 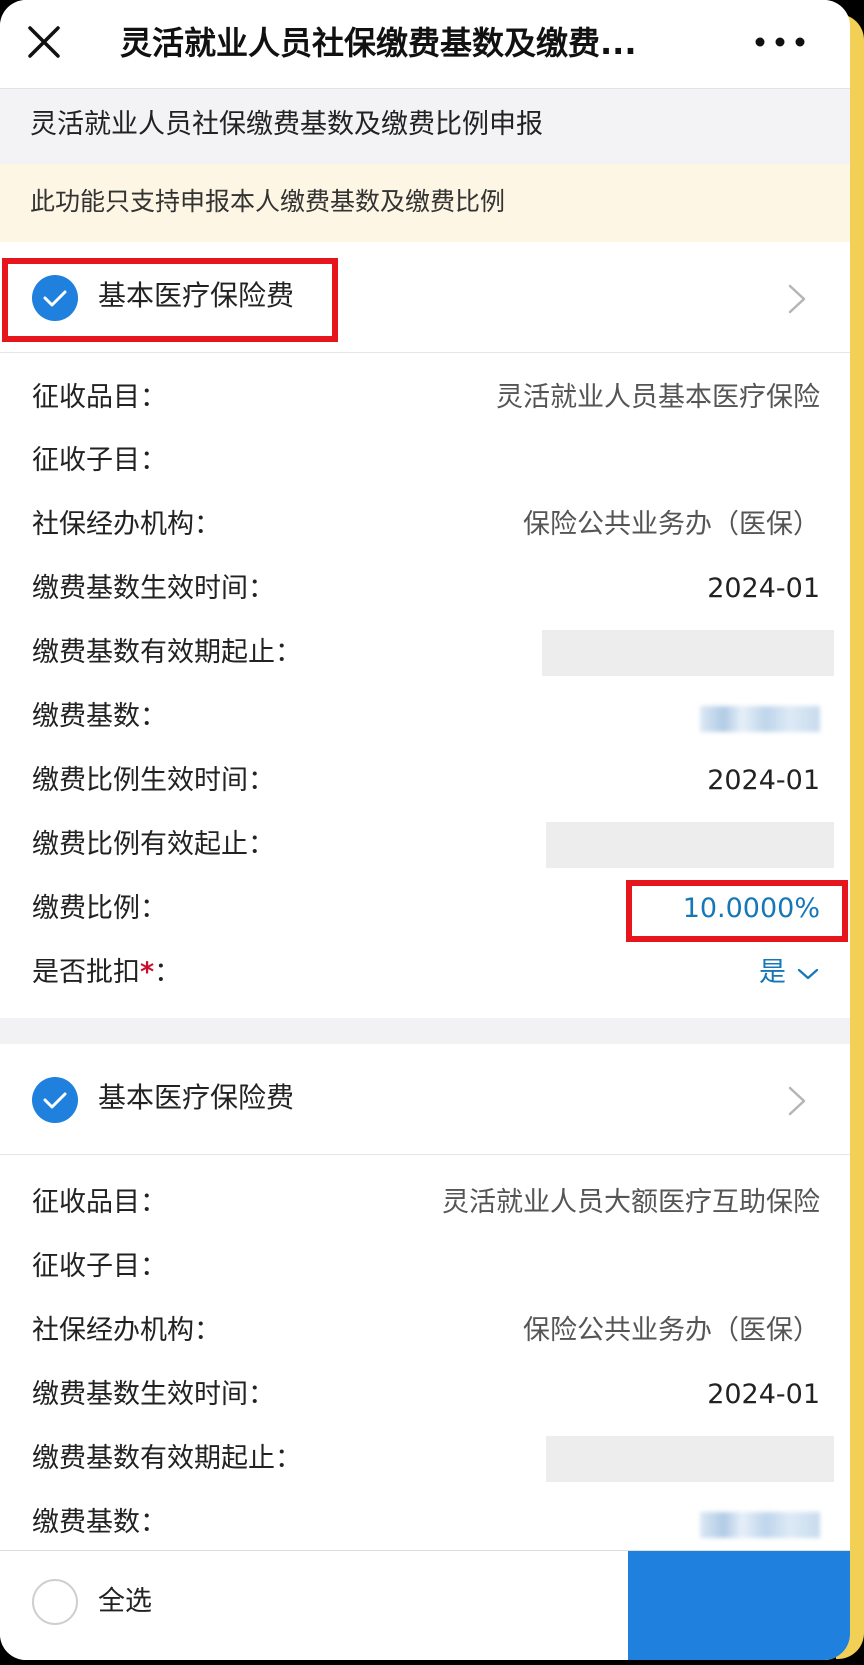 What do you see at coordinates (808, 973) in the screenshot?
I see `chevron-down-icon` at bounding box center [808, 973].